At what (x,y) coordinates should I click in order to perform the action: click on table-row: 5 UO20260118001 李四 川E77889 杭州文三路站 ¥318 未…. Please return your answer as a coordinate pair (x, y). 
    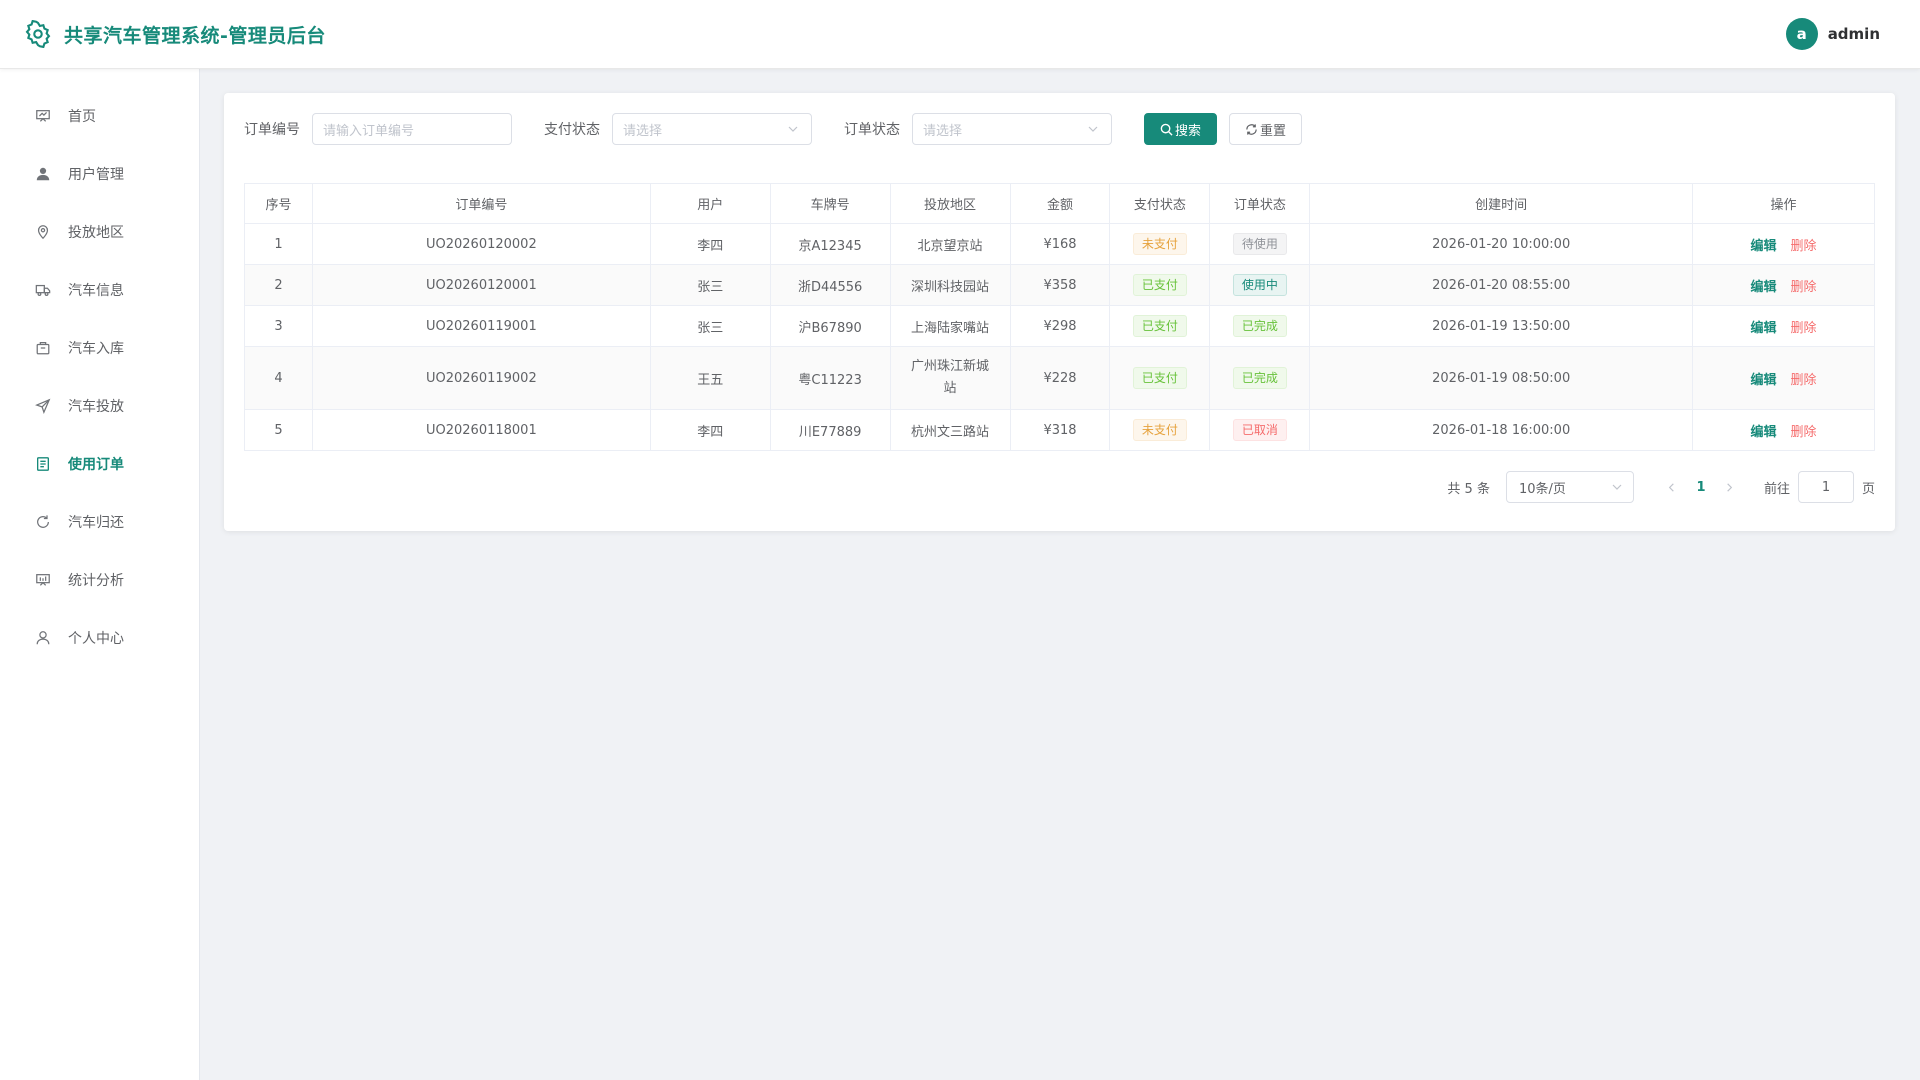
    Looking at the image, I should click on (1059, 430).